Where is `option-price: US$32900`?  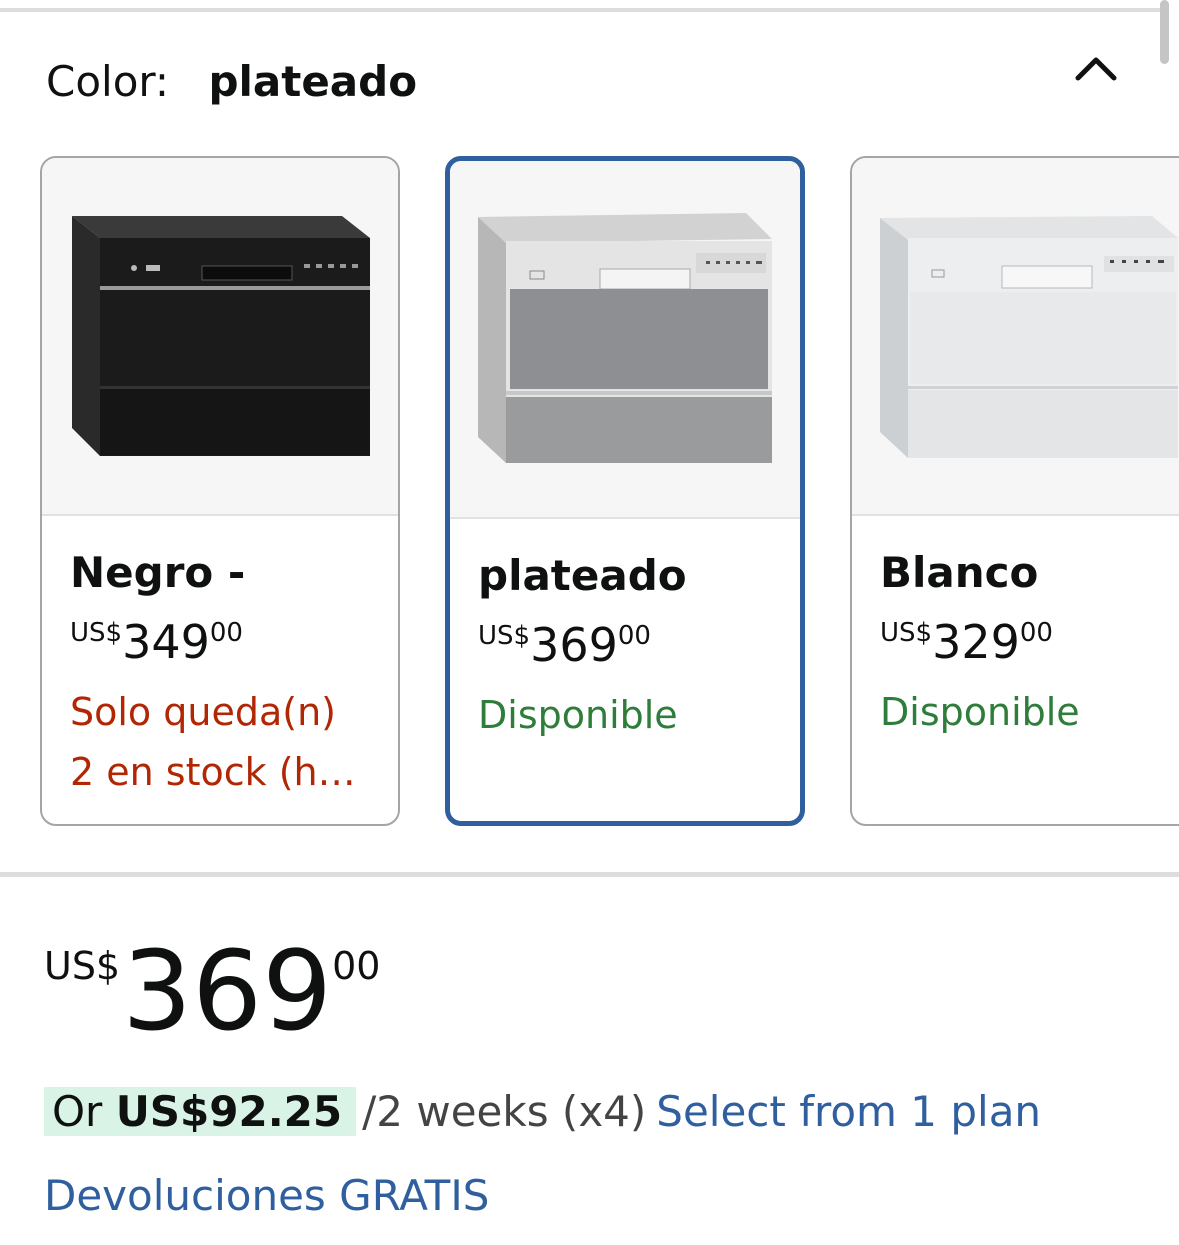 option-price: US$32900 is located at coordinates (966, 642).